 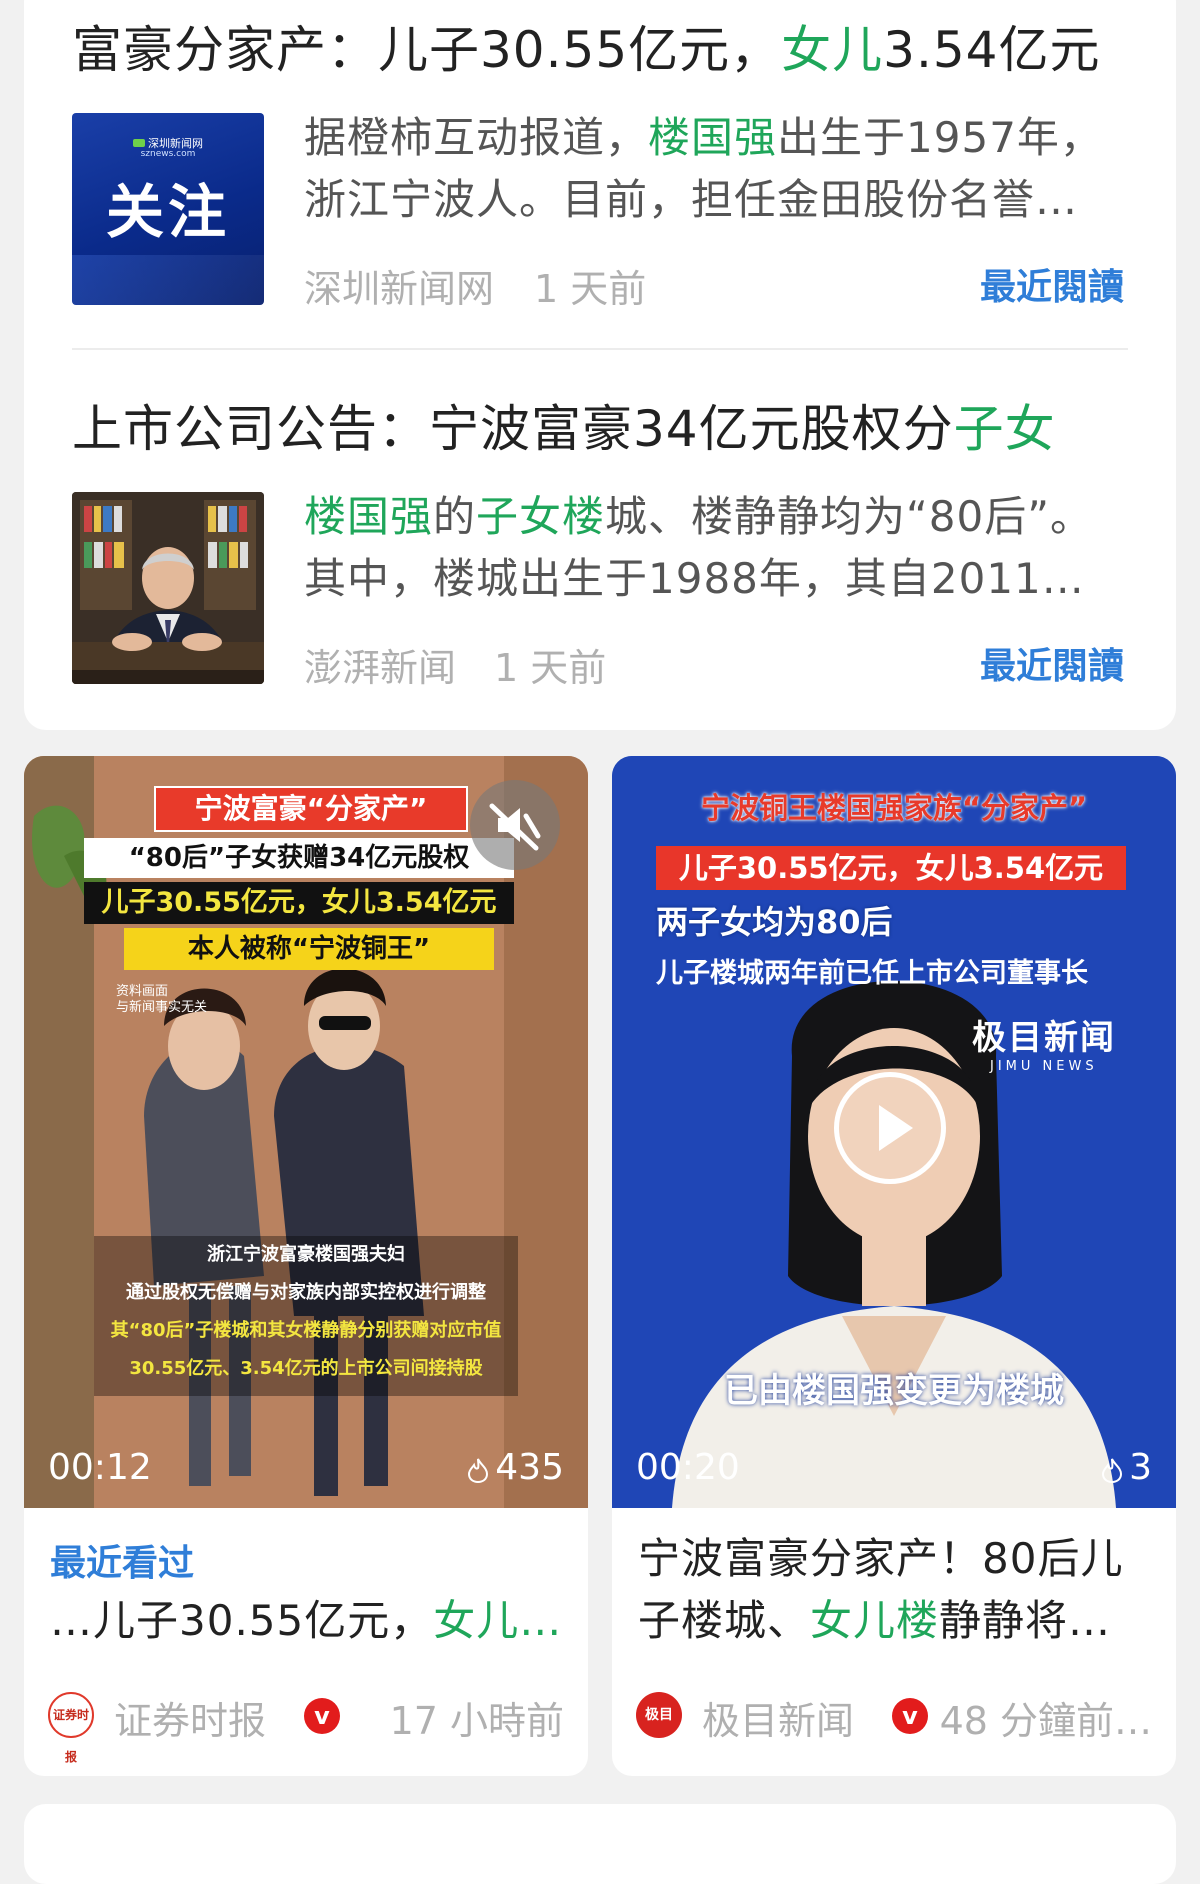 What do you see at coordinates (1126, 1467) in the screenshot?
I see `video-heat: 3` at bounding box center [1126, 1467].